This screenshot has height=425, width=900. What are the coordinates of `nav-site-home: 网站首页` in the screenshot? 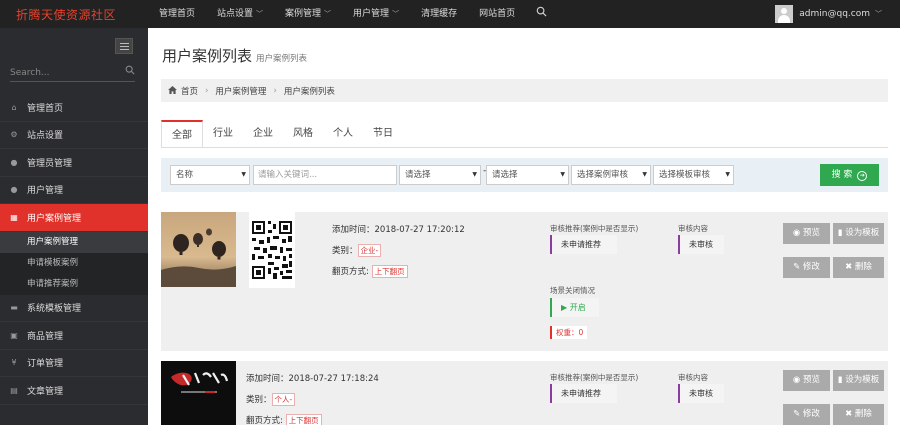 It's located at (497, 14).